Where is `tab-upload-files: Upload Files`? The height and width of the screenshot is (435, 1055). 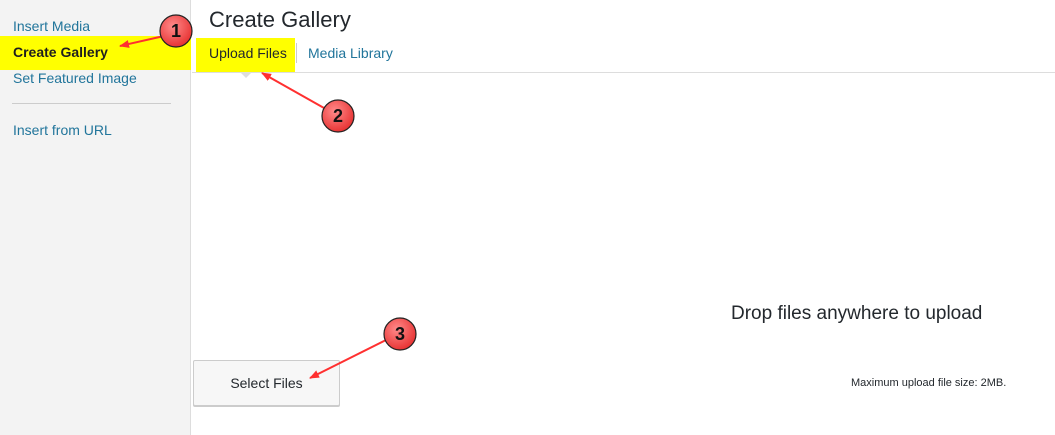 tab-upload-files: Upload Files is located at coordinates (248, 53).